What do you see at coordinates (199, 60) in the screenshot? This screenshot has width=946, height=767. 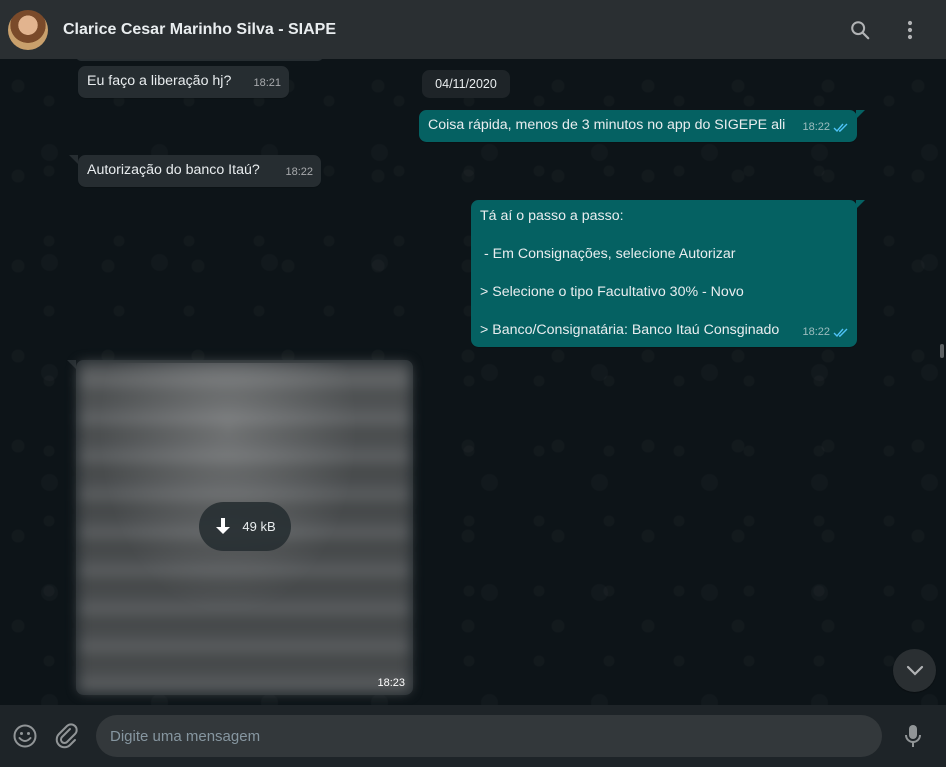 I see `previous-message-edge` at bounding box center [199, 60].